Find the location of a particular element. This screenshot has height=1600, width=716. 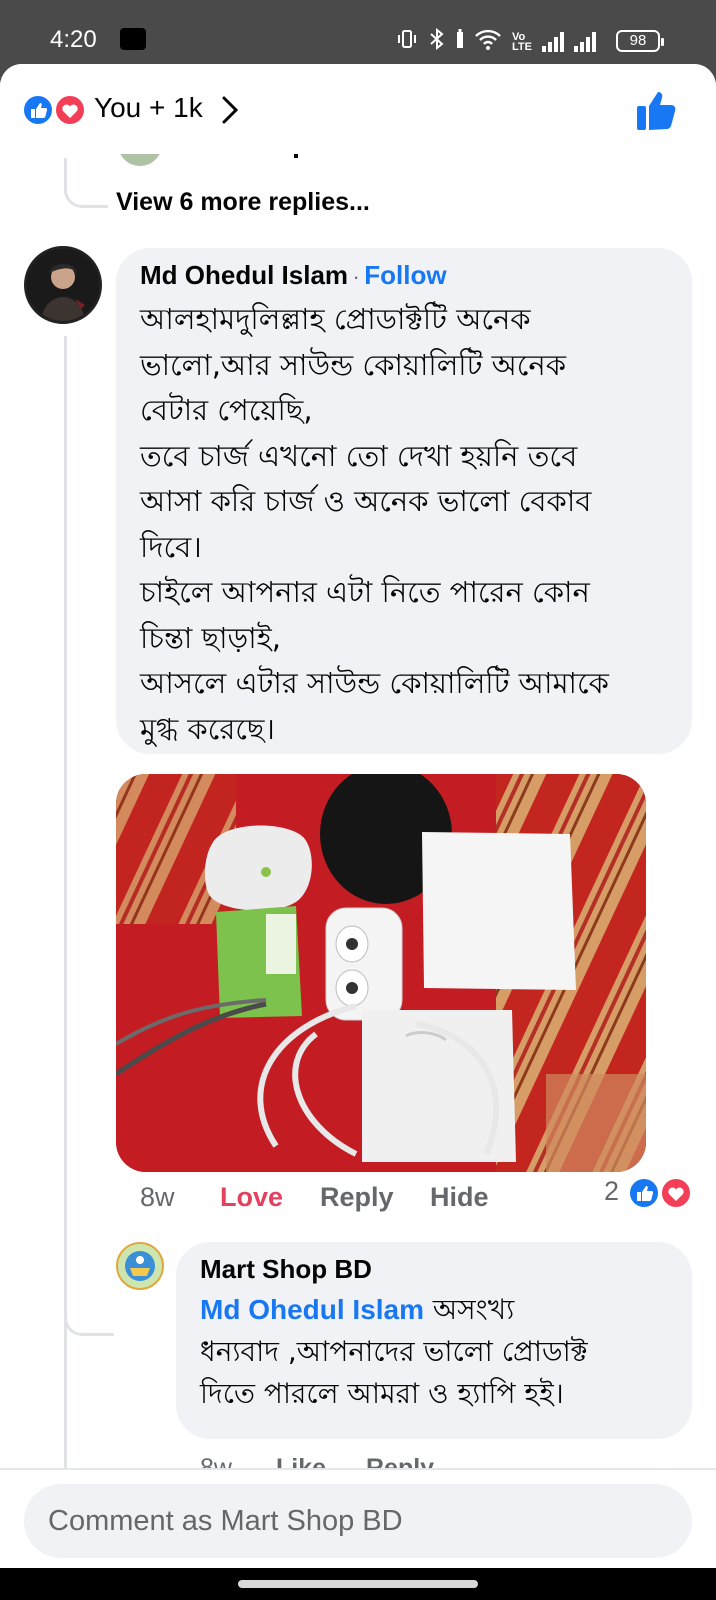

reactions-summary: You + 1k is located at coordinates (148, 108).